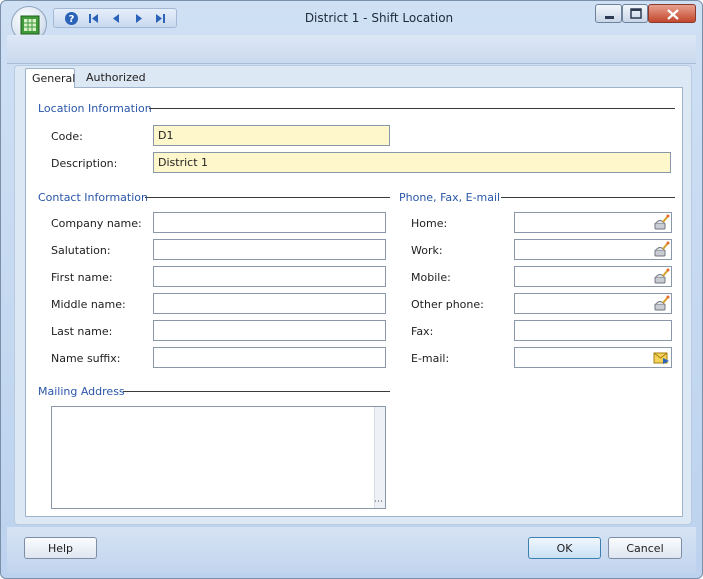 Image resolution: width=703 pixels, height=579 pixels. Describe the element at coordinates (608, 13) in the screenshot. I see `minimize-button` at that location.